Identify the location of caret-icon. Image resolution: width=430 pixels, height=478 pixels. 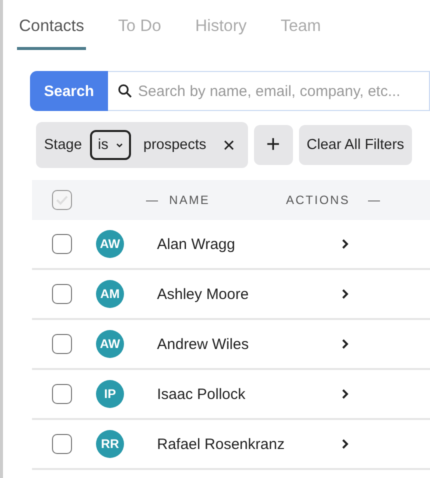
(120, 145).